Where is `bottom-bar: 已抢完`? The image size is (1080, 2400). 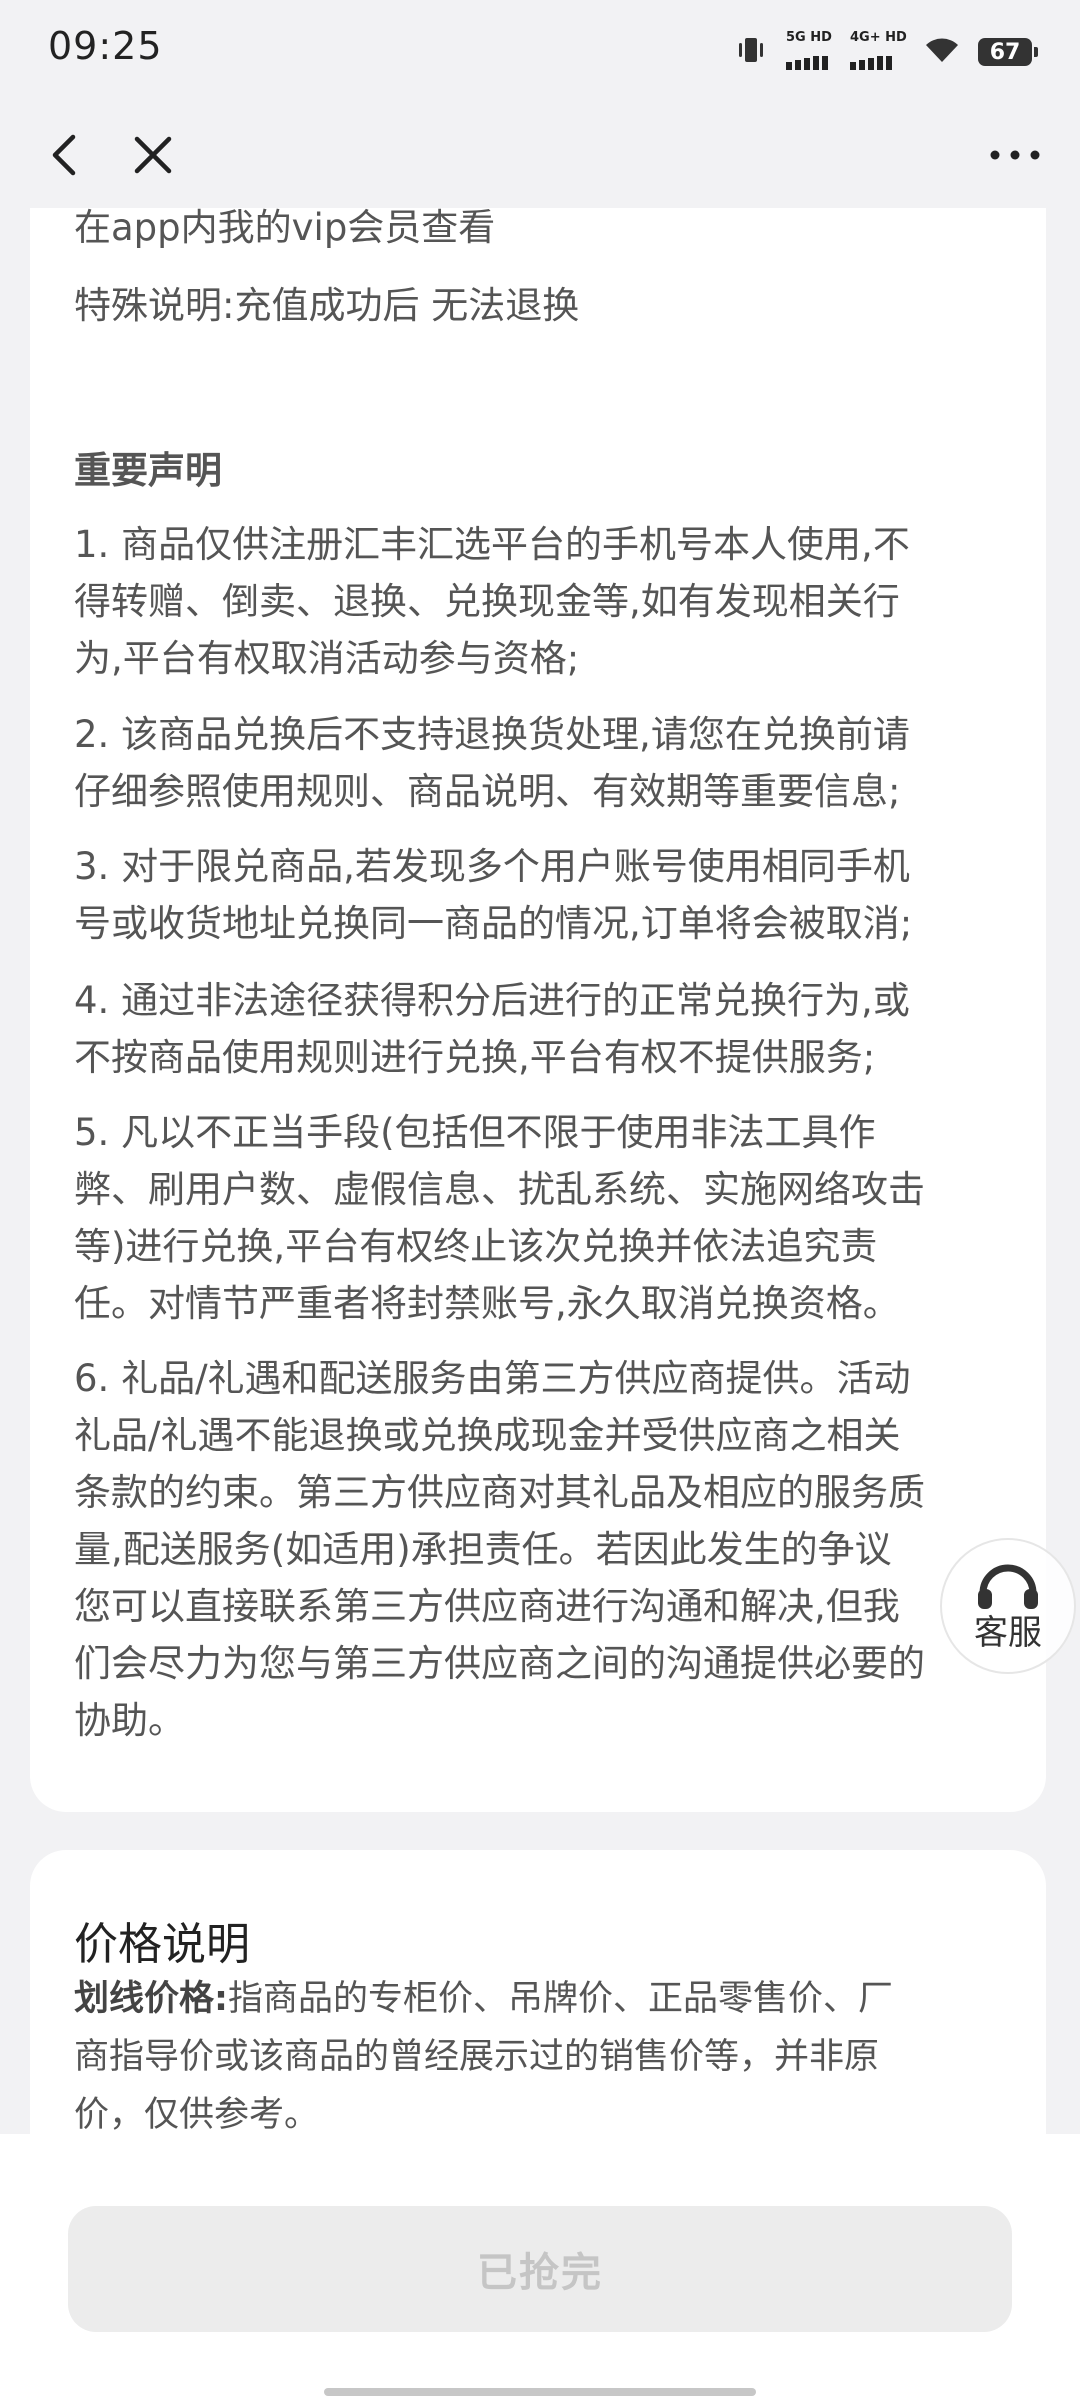 bottom-bar: 已抢完 is located at coordinates (540, 2267).